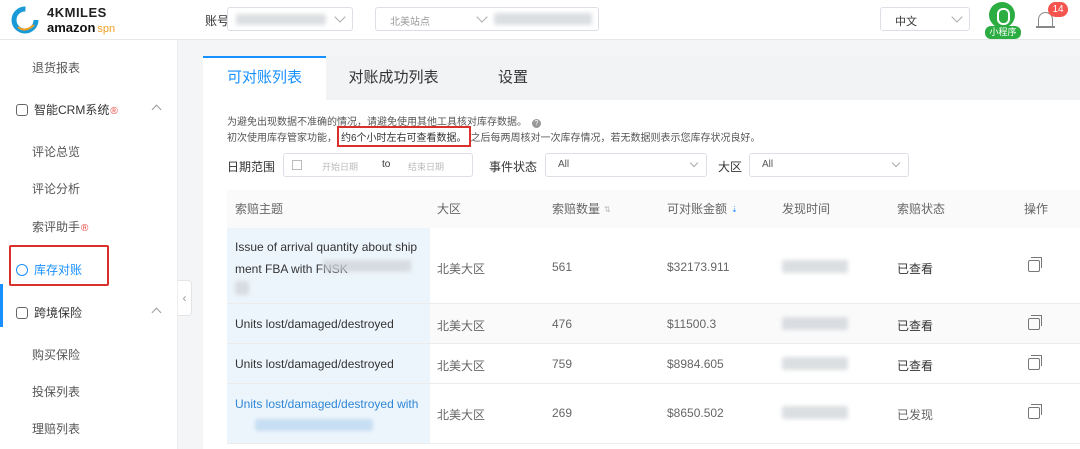 This screenshot has height=449, width=1080. What do you see at coordinates (89, 392) in the screenshot?
I see `sidebar-item-policy-list: 投保列表` at bounding box center [89, 392].